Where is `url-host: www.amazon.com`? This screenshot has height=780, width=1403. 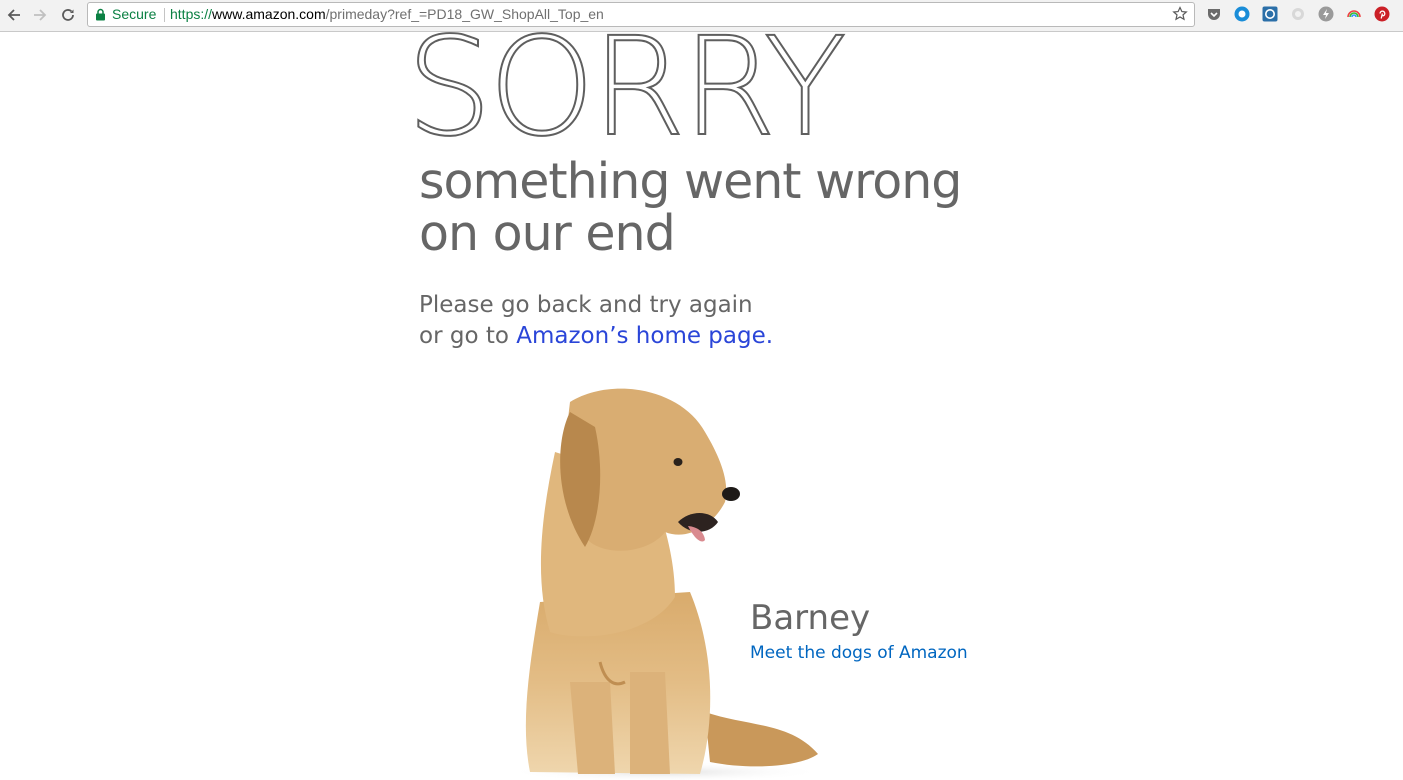
url-host: www.amazon.com is located at coordinates (269, 14).